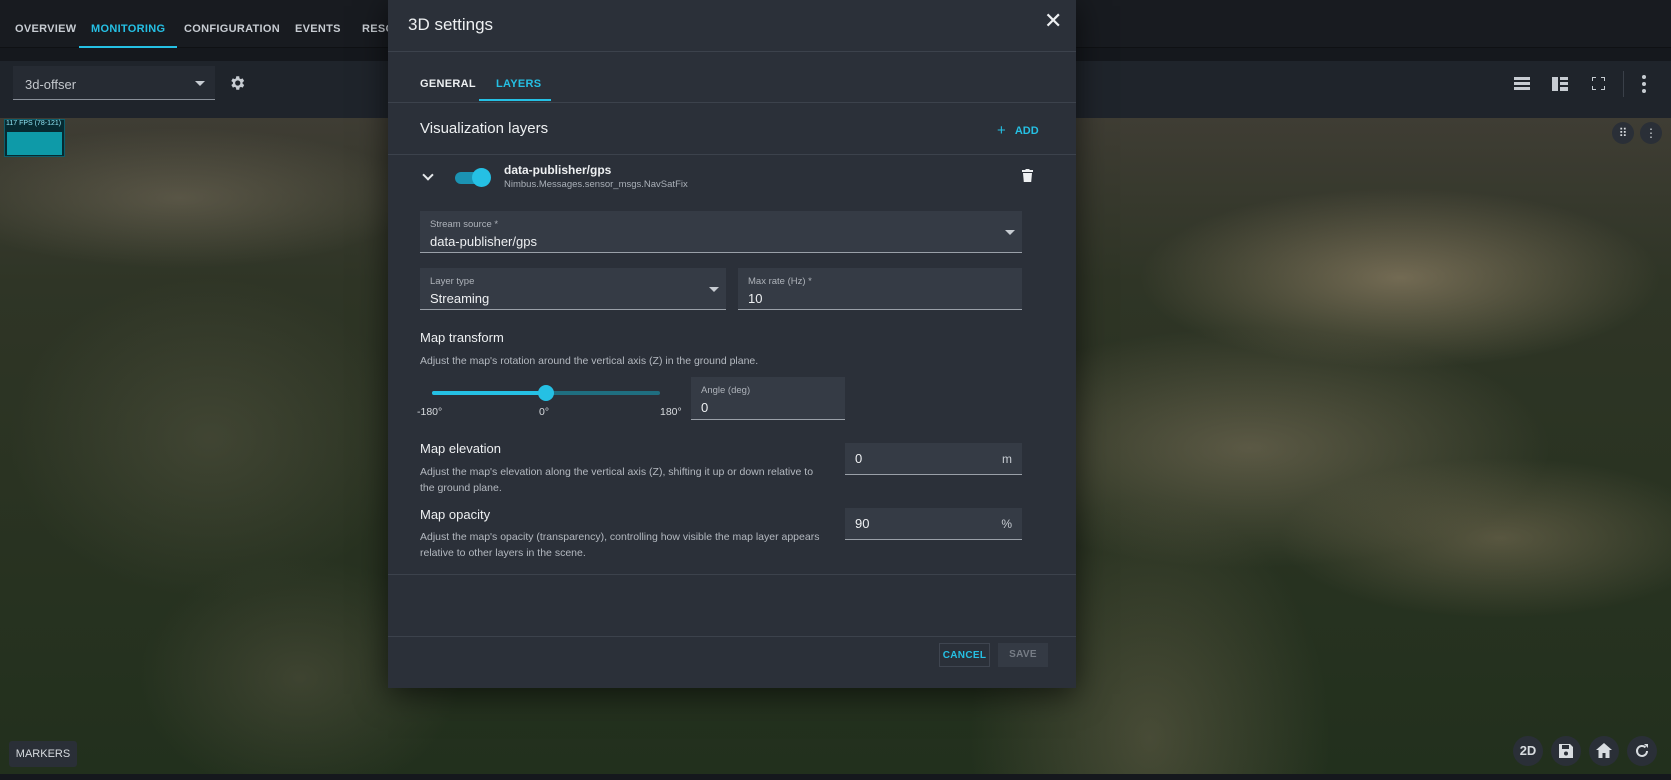  What do you see at coordinates (460, 298) in the screenshot?
I see `layer-type-value: Streaming` at bounding box center [460, 298].